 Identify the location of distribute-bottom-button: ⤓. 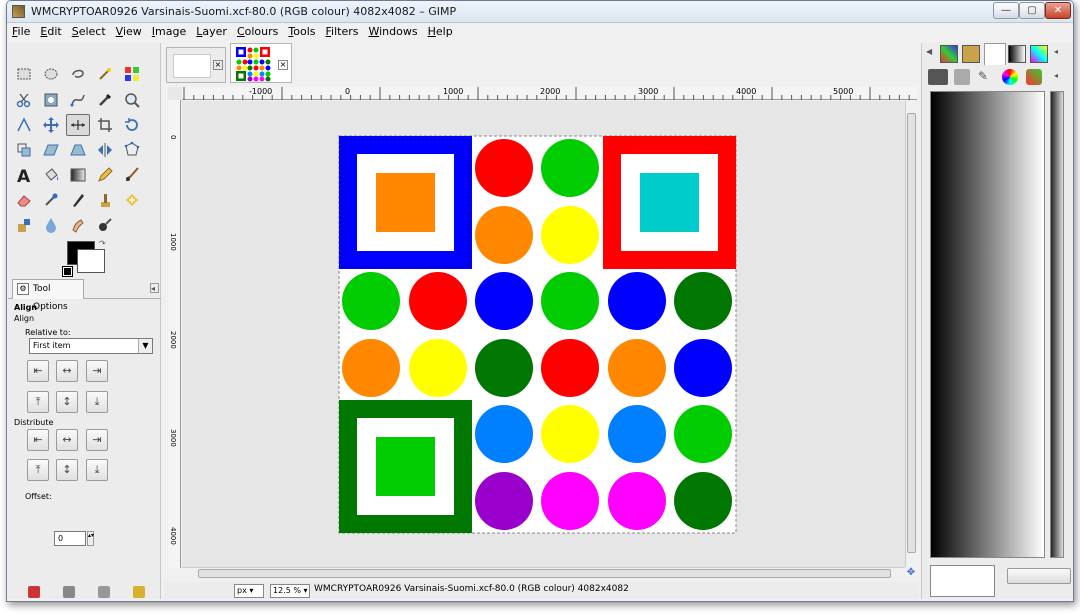
(97, 470).